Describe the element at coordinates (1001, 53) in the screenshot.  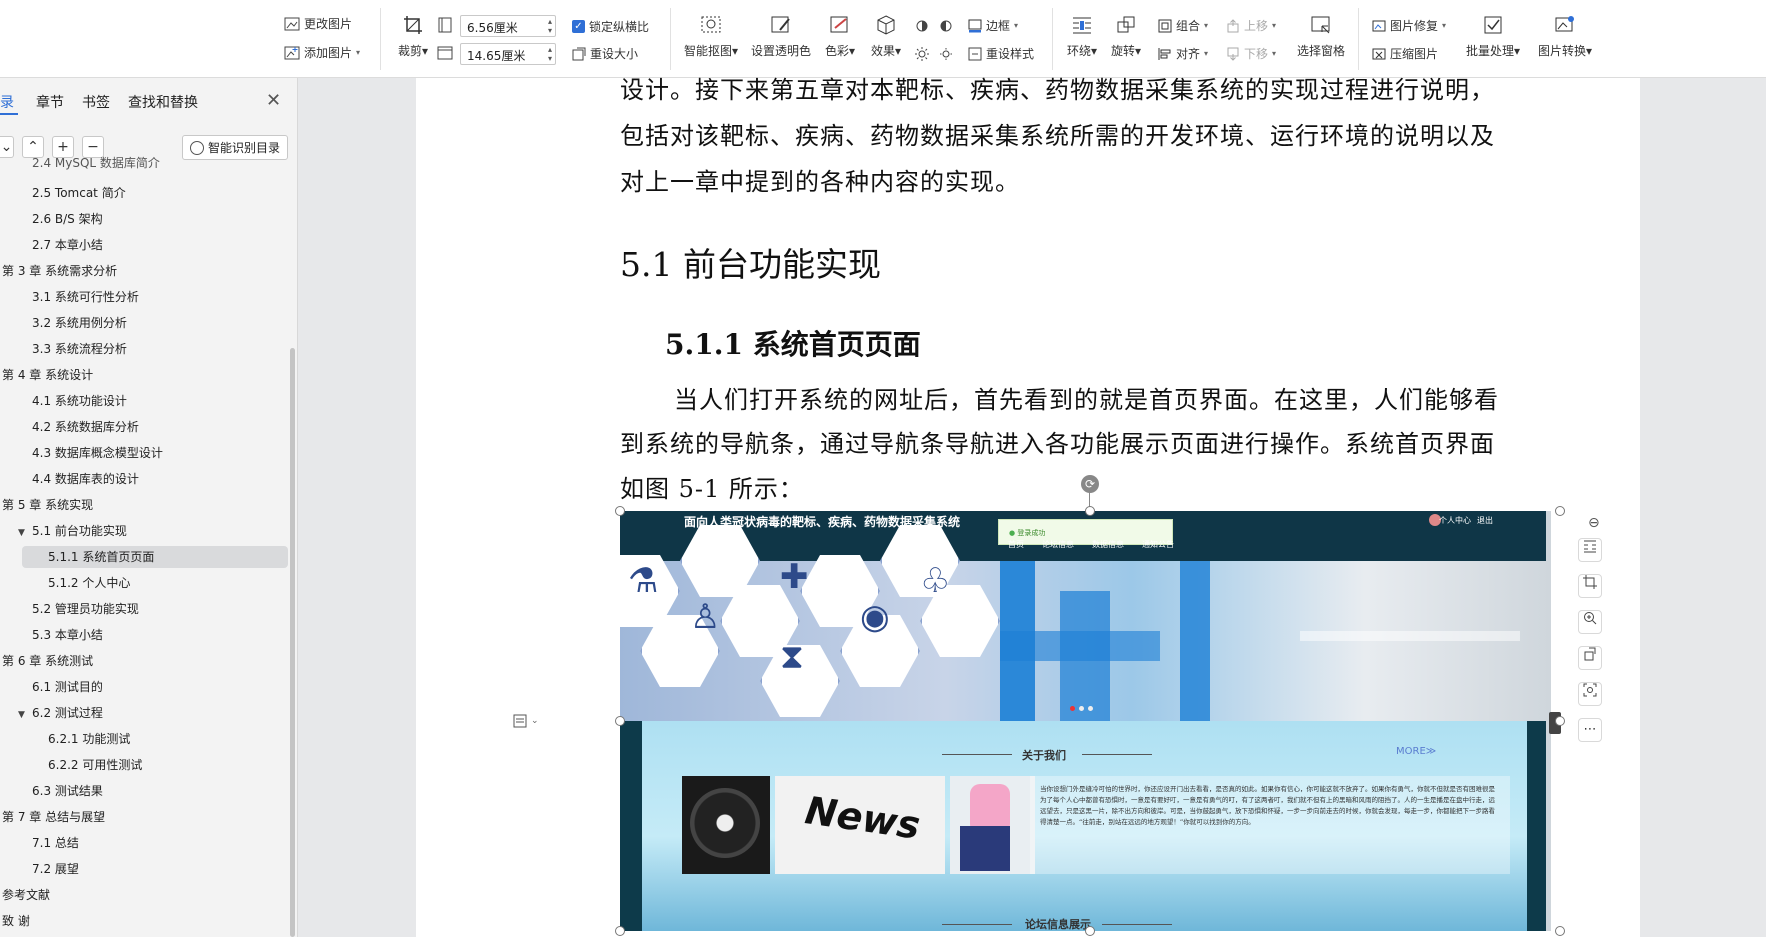
I see `reset-style-button: 重设样式` at that location.